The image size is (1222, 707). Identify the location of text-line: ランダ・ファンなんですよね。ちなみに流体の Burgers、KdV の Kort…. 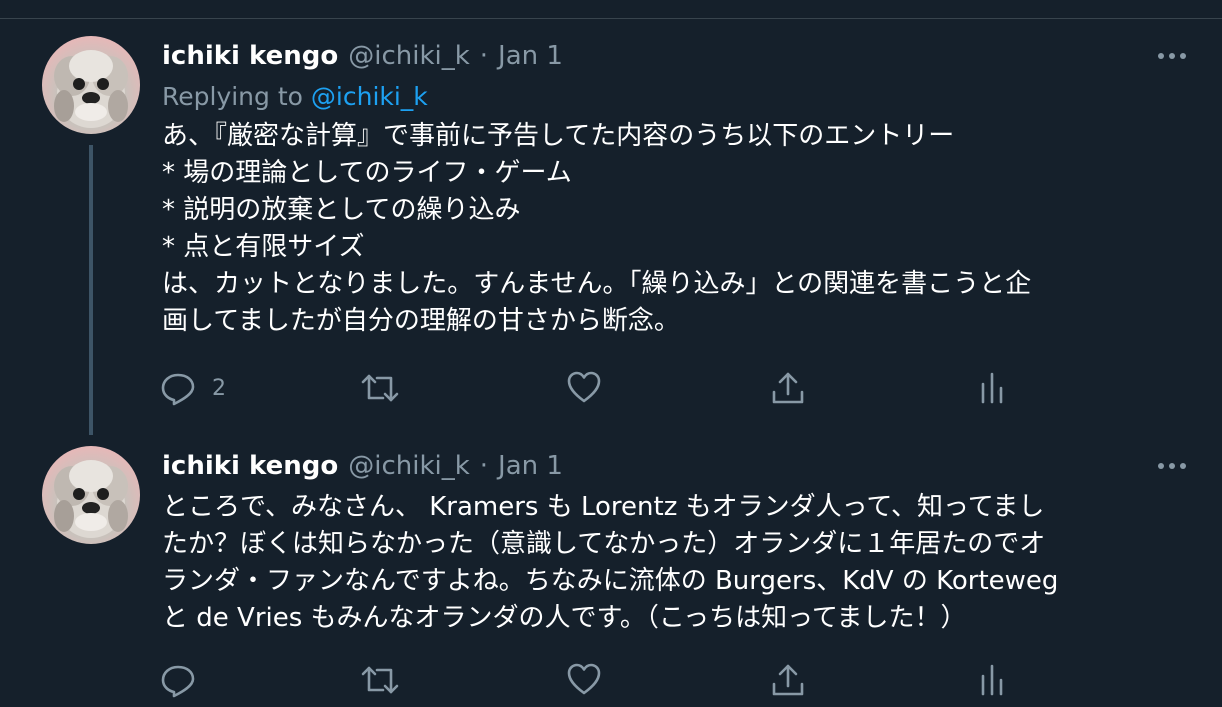
(610, 581).